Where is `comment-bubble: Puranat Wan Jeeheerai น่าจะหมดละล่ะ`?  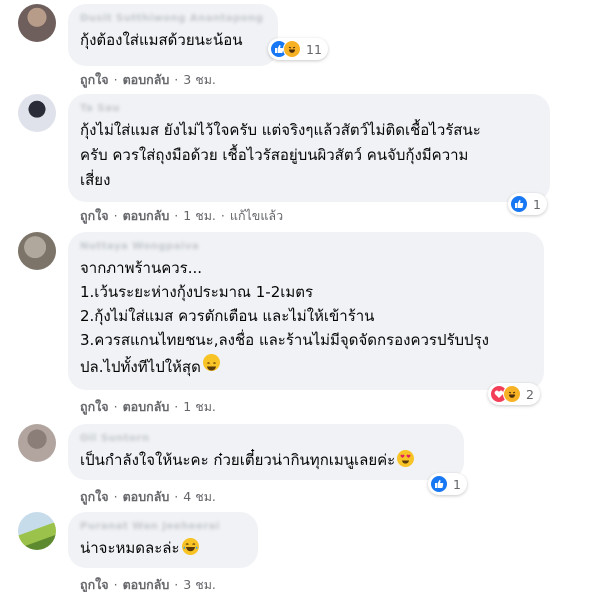
comment-bubble: Puranat Wan Jeeheerai น่าจะหมดละล่ะ is located at coordinates (163, 540).